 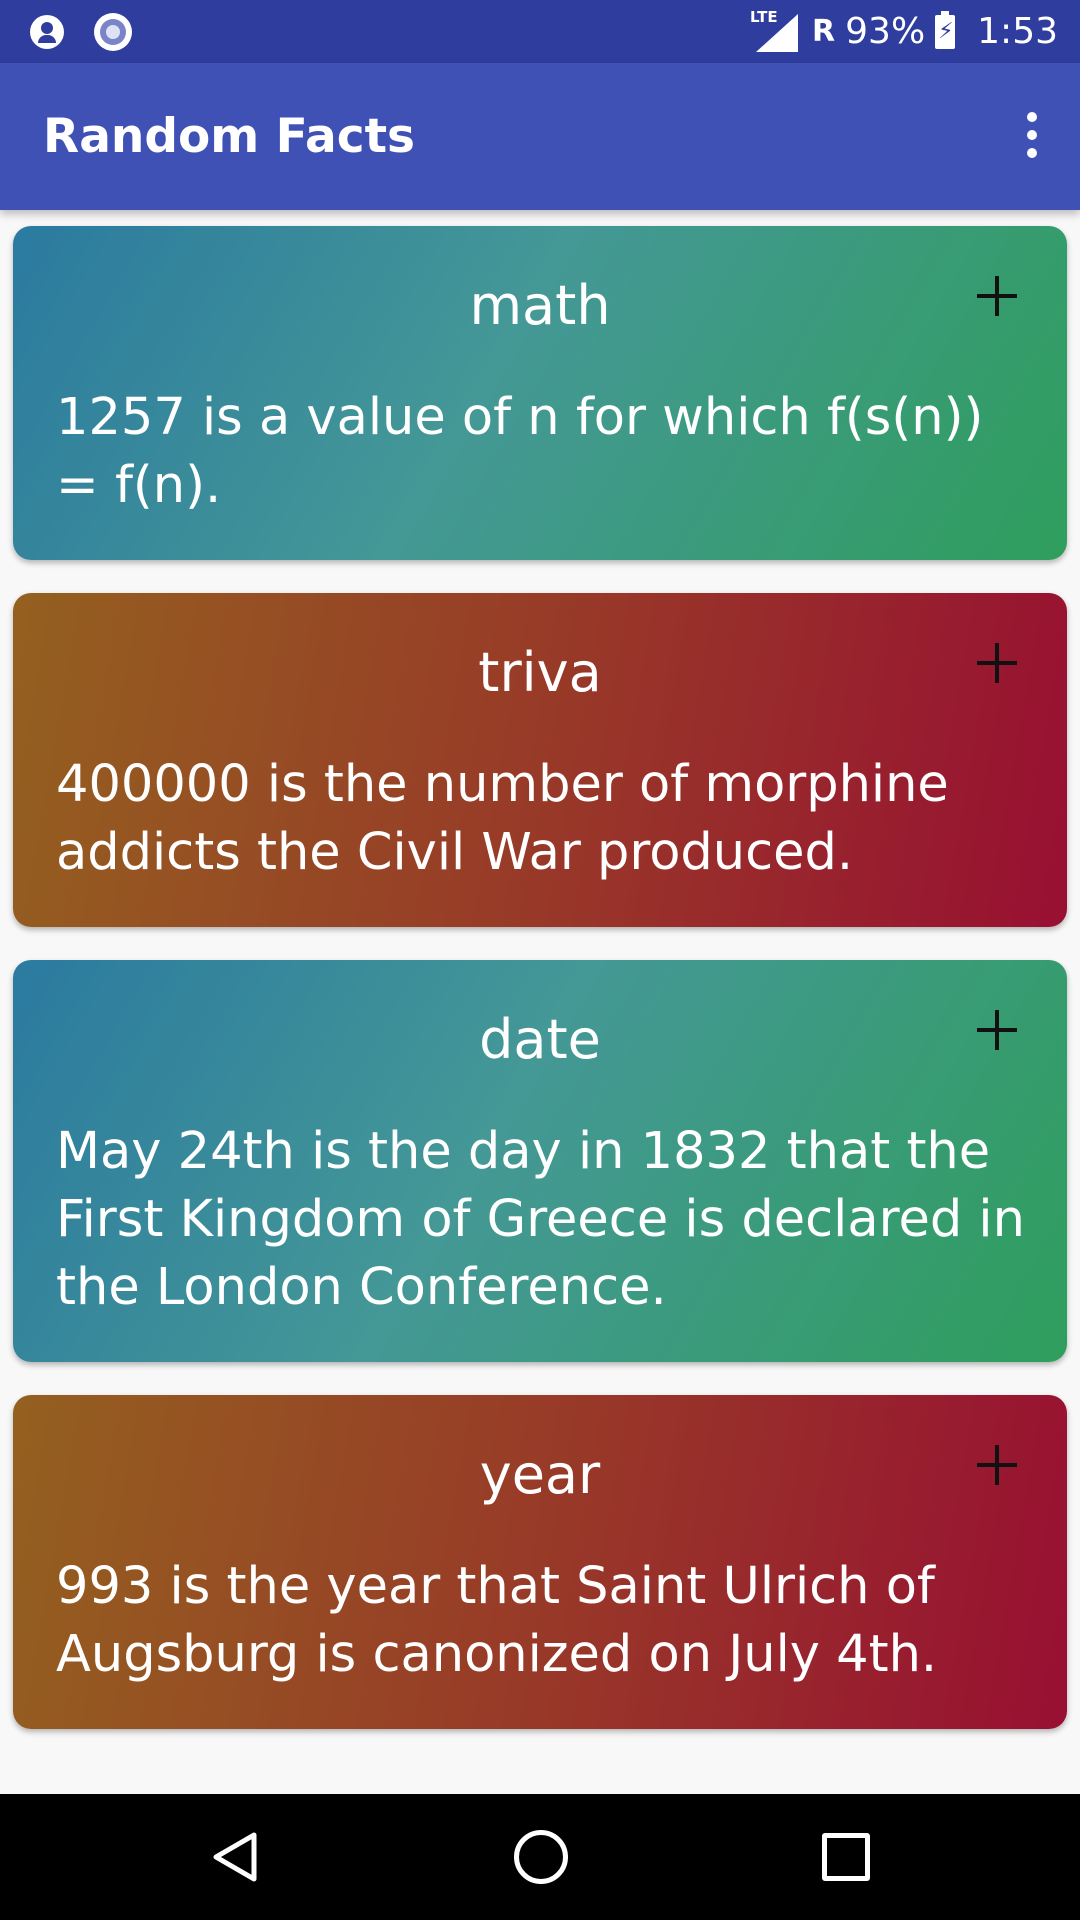 I want to click on clock: 1:53, so click(x=1017, y=31).